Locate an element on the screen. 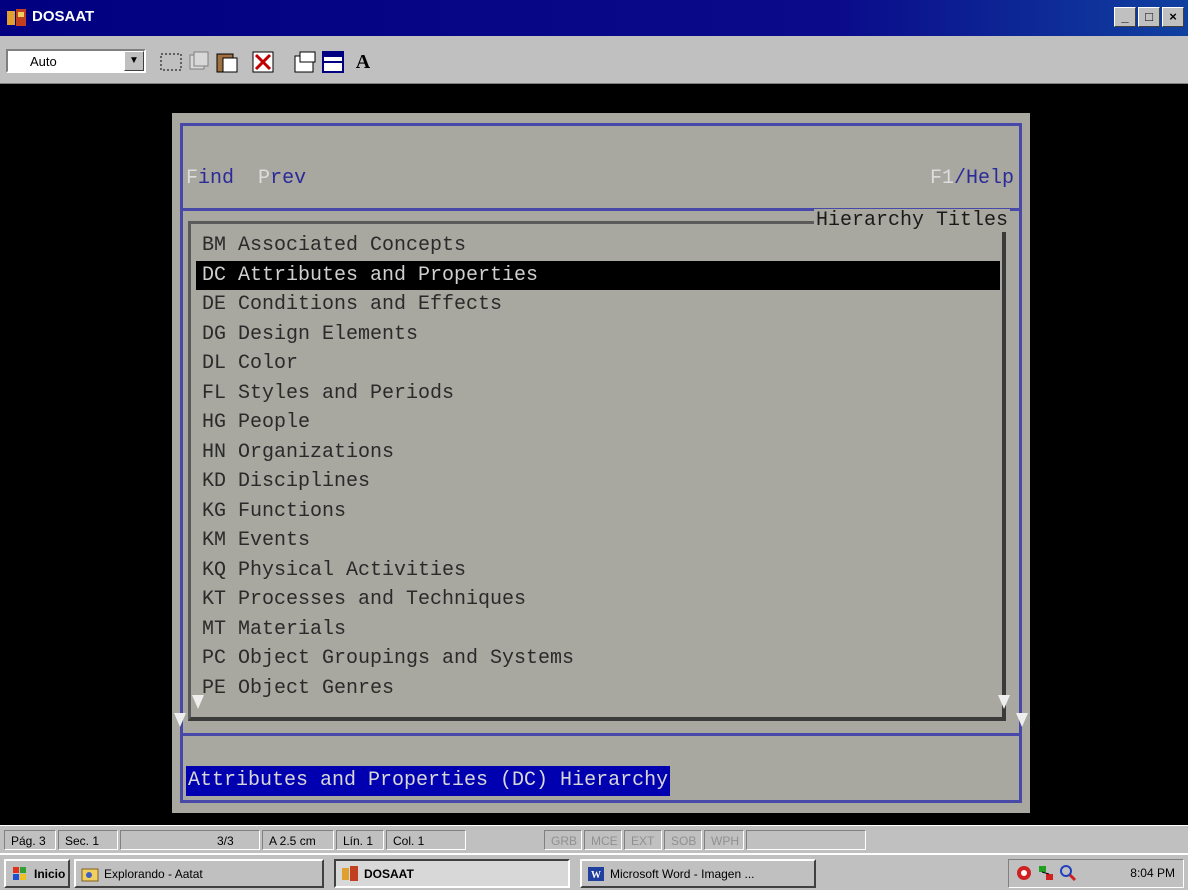 This screenshot has width=1188, height=890. window-controls: _ □ × is located at coordinates (1149, 17).